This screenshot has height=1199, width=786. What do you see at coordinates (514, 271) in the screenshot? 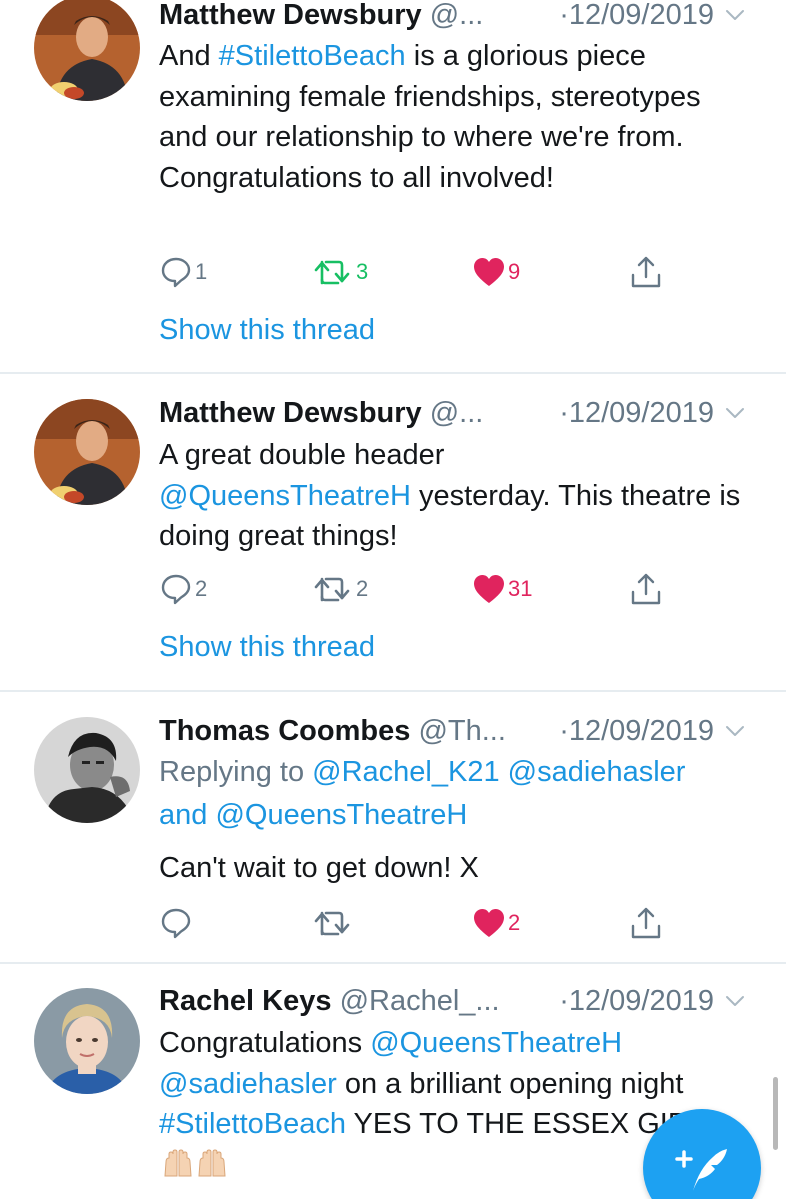
I see `like-count: 9` at bounding box center [514, 271].